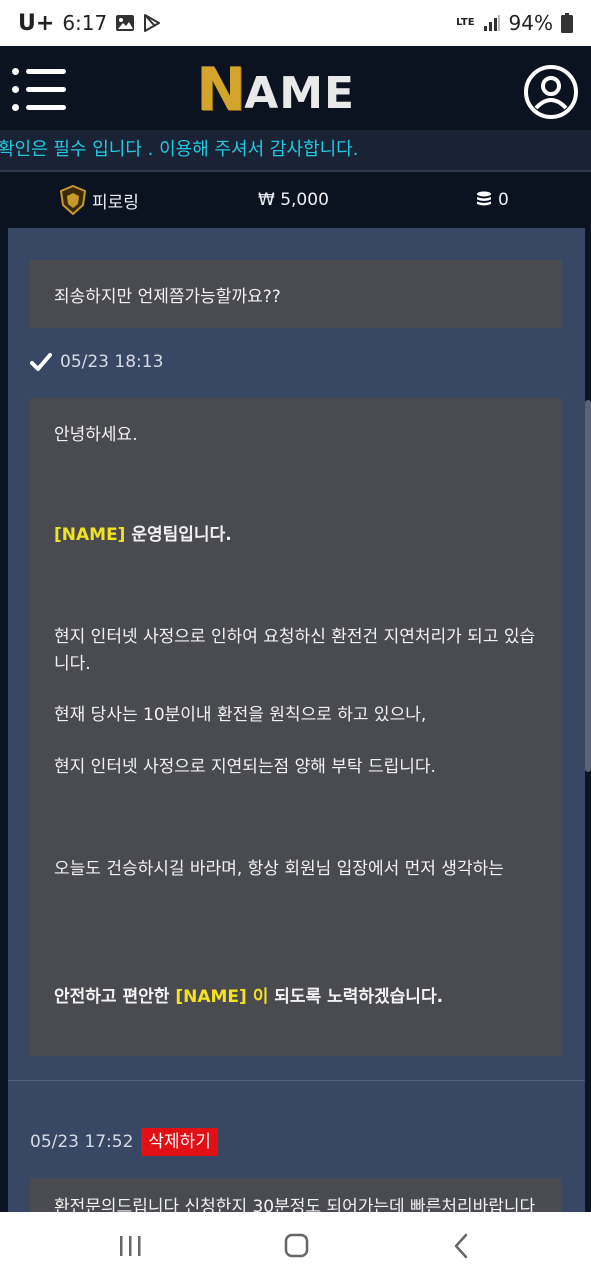  What do you see at coordinates (179, 1142) in the screenshot?
I see `delete-button: 삭제하기` at bounding box center [179, 1142].